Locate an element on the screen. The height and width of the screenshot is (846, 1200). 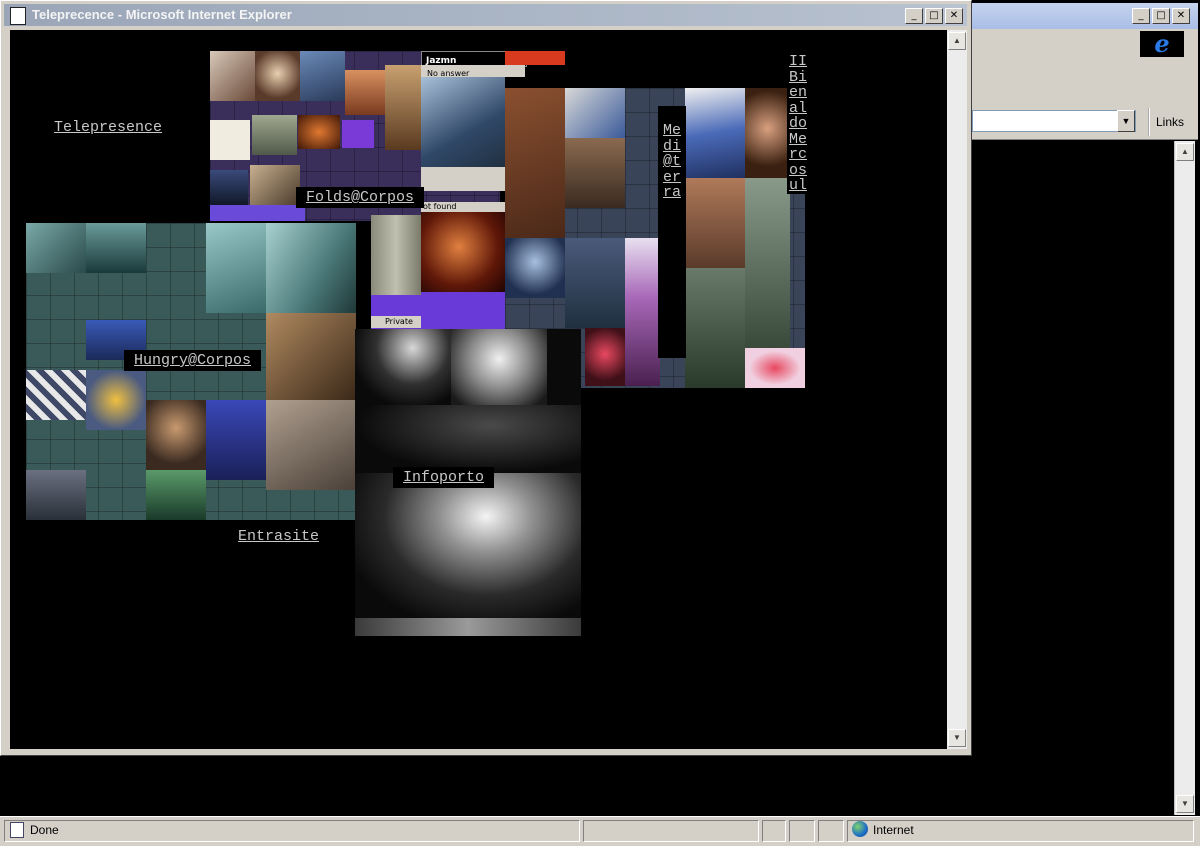
address-input is located at coordinates (1054, 121).